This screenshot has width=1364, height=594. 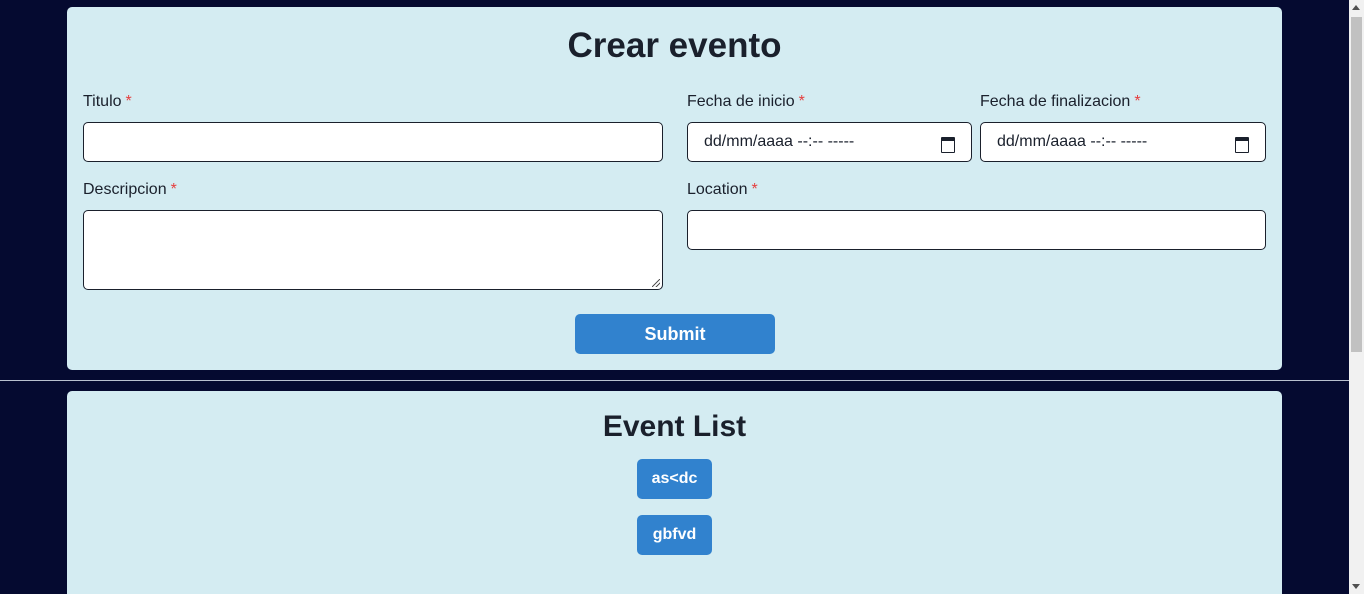 I want to click on location-label: Location *, so click(x=722, y=190).